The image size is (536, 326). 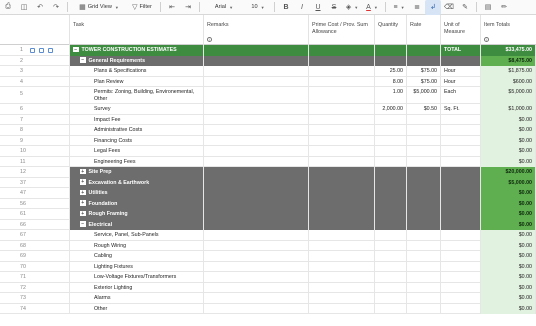 I want to click on table-row: 71 Low-Voltage Fixtures/Transformers $0.00, so click(x=268, y=277).